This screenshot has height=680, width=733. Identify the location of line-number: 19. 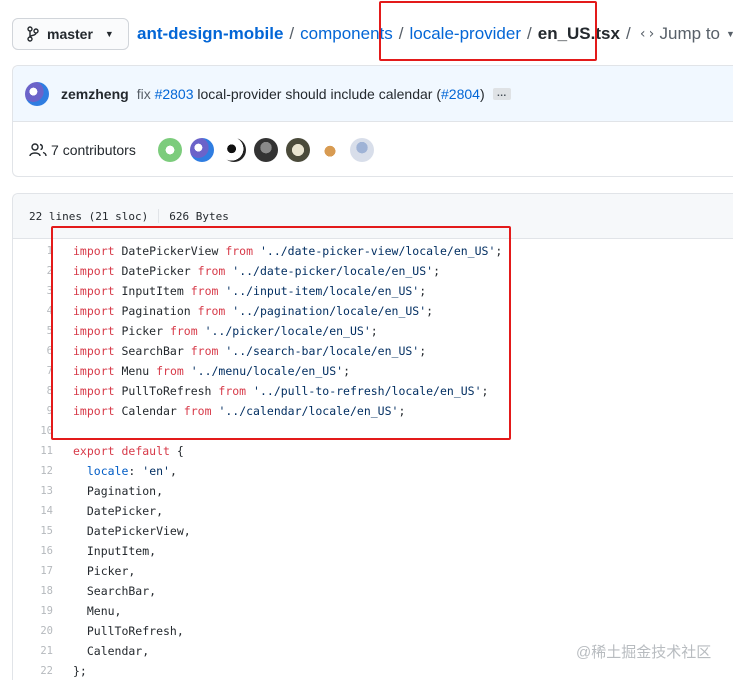
(33, 611).